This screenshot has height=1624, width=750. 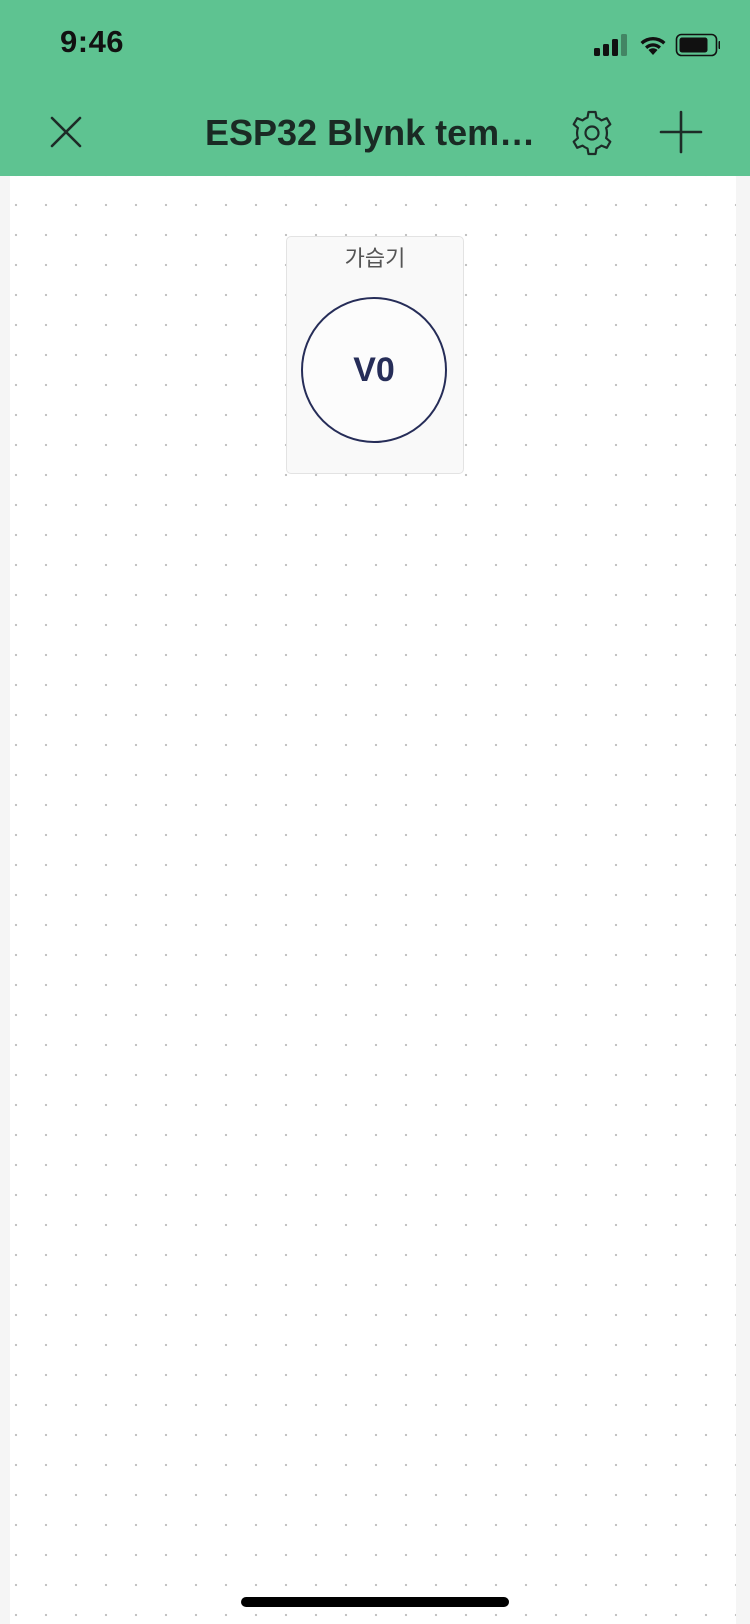 I want to click on widget-pin-label: V0, so click(x=374, y=369).